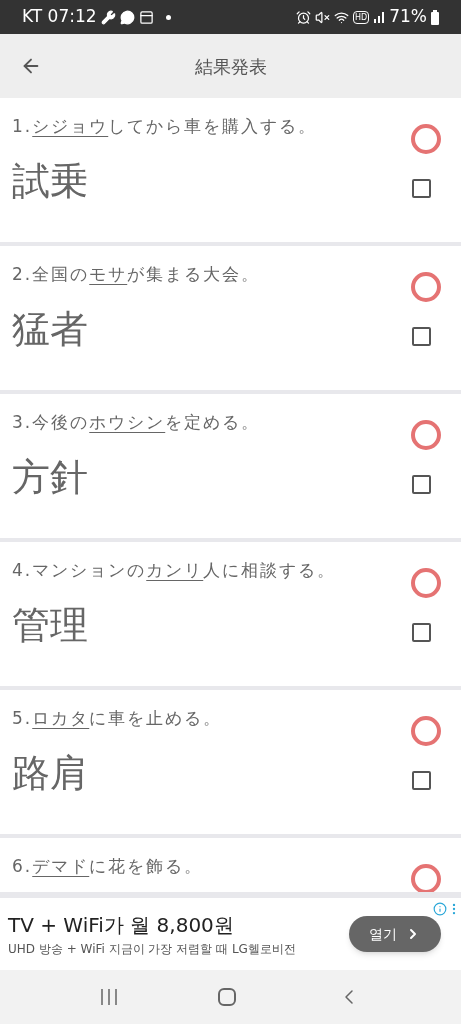 The width and height of the screenshot is (461, 1024). What do you see at coordinates (230, 66) in the screenshot?
I see `page-title: 結果発表` at bounding box center [230, 66].